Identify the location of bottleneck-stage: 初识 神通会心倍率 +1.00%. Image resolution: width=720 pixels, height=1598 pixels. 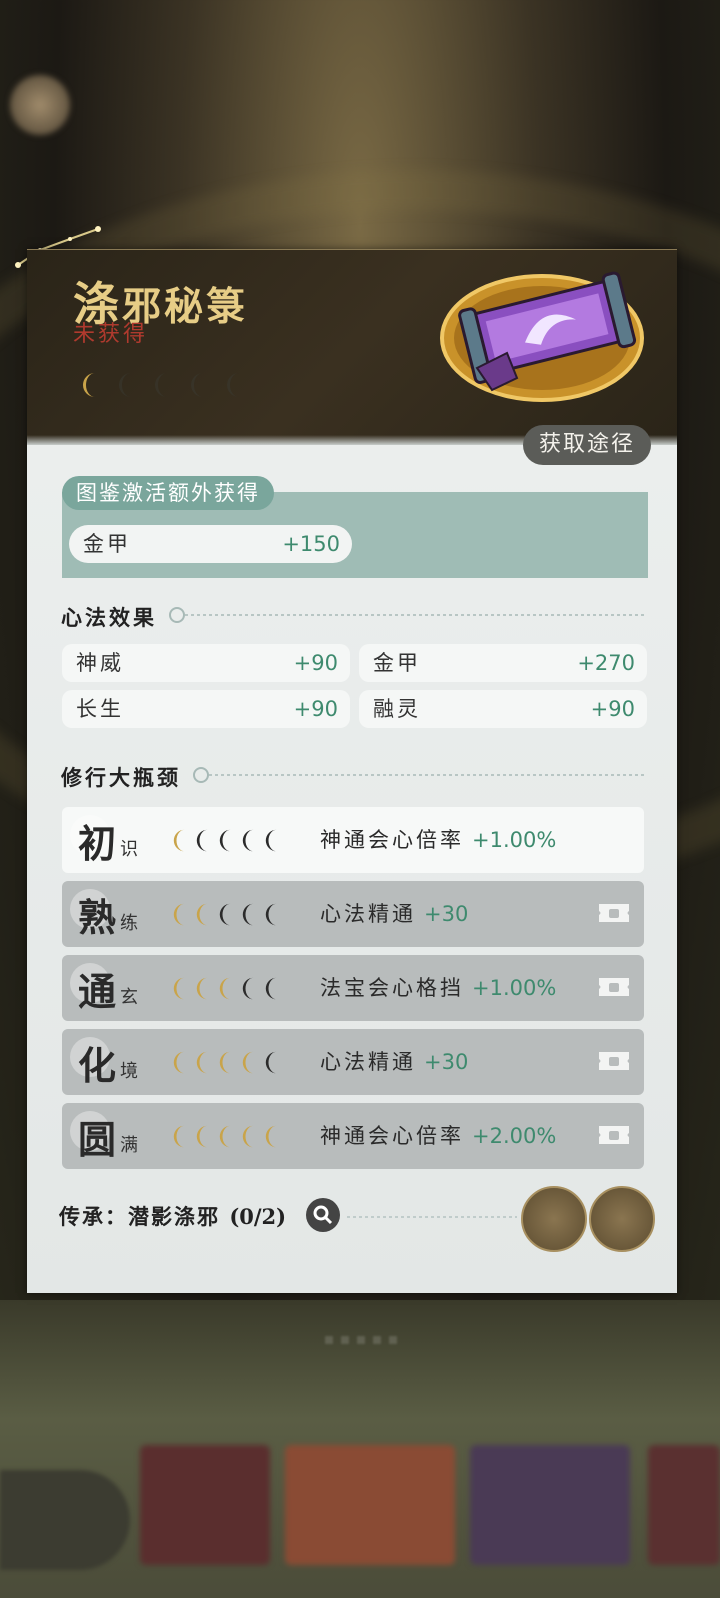
(353, 840).